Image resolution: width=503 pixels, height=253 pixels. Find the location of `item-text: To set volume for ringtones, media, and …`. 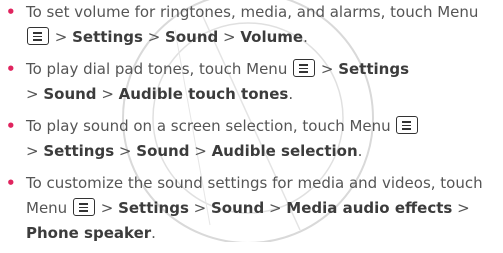

item-text: To set volume for ringtones, media, and … is located at coordinates (252, 12).